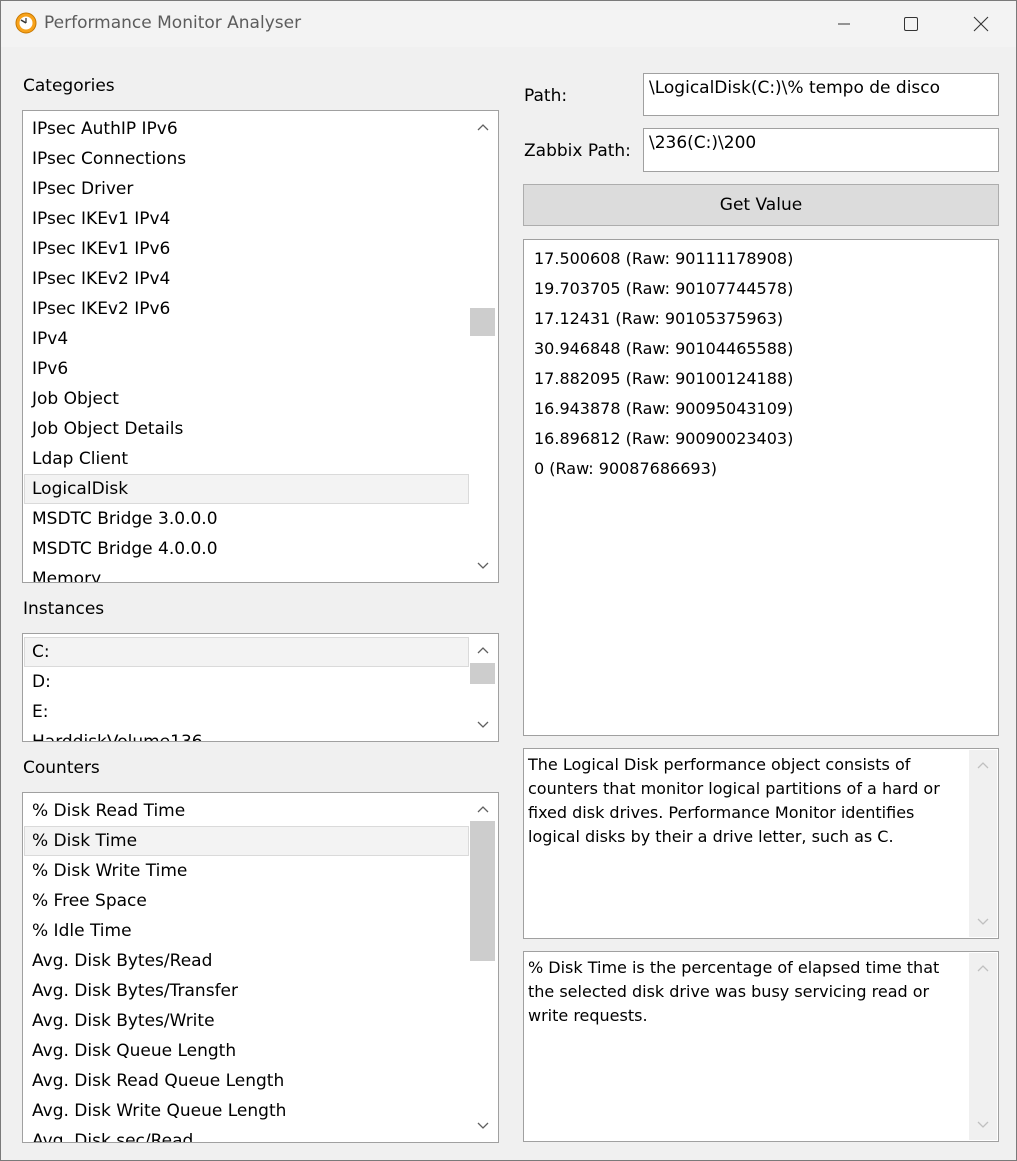 The image size is (1017, 1161). Describe the element at coordinates (26, 23) in the screenshot. I see `app-icon` at that location.